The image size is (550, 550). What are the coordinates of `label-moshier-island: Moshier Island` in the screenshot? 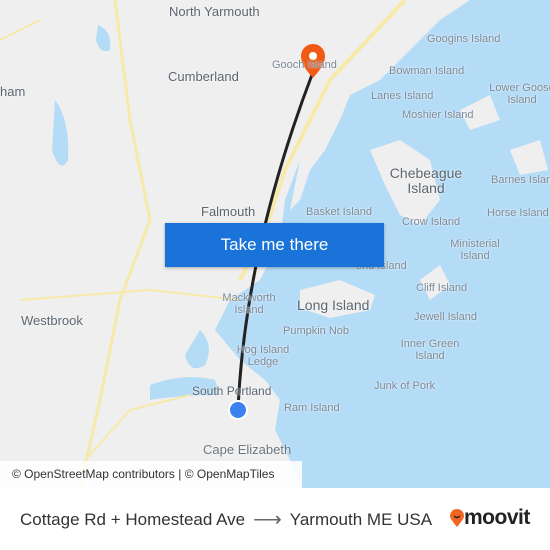 It's located at (438, 115).